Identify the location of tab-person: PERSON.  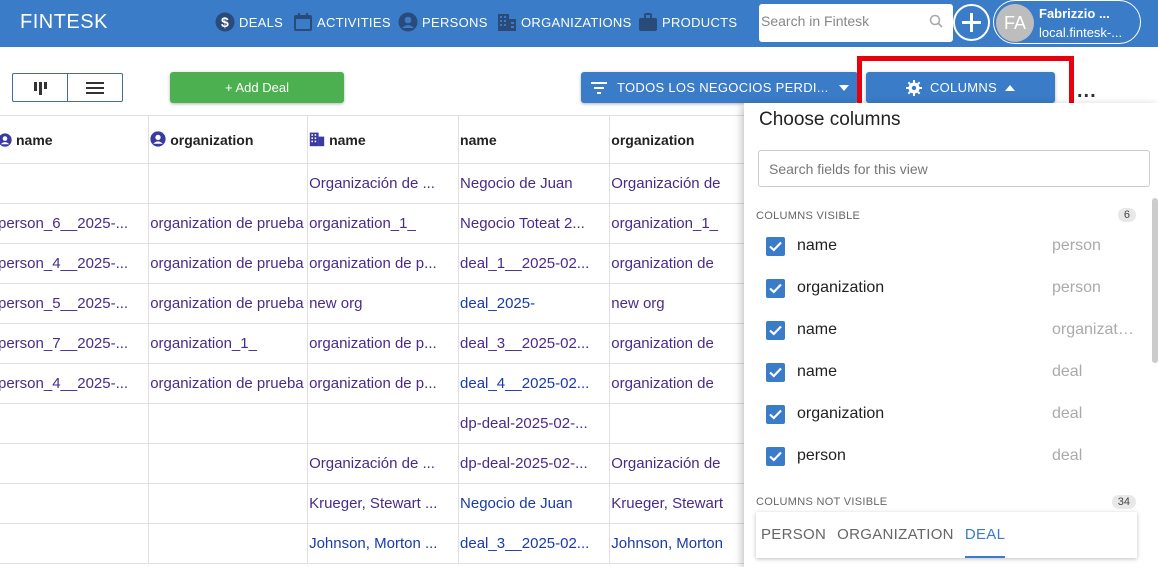
(793, 535).